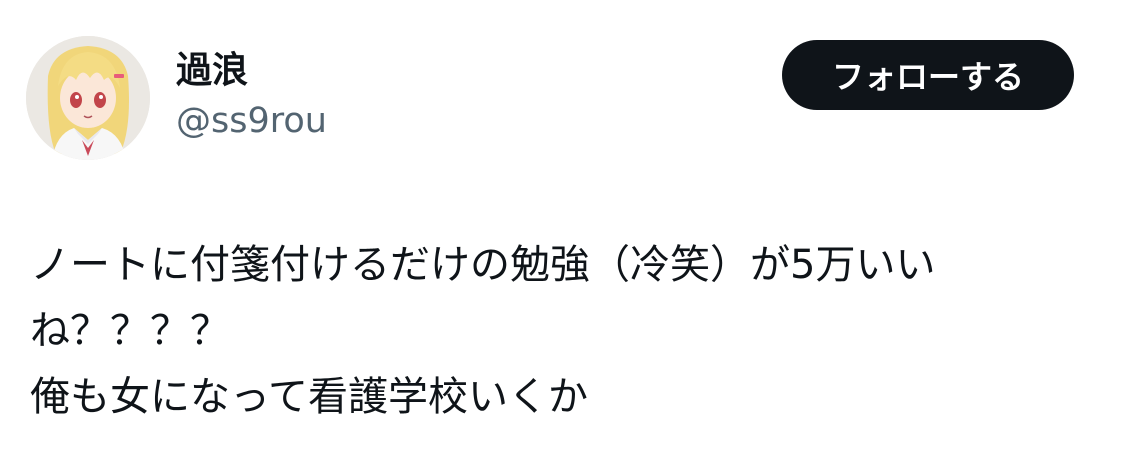  Describe the element at coordinates (483, 265) in the screenshot. I see `tweet-line: ノートに付箋付けるだけの勉強（冷笑）が5万いい` at that location.